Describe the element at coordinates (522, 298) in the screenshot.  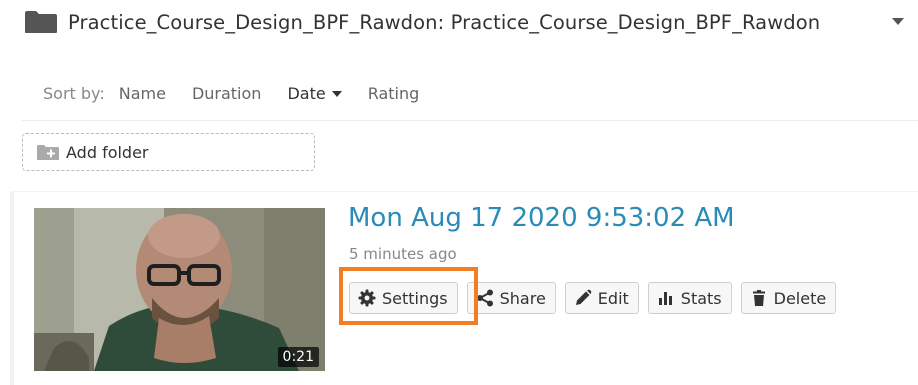
I see `share-label: Share` at that location.